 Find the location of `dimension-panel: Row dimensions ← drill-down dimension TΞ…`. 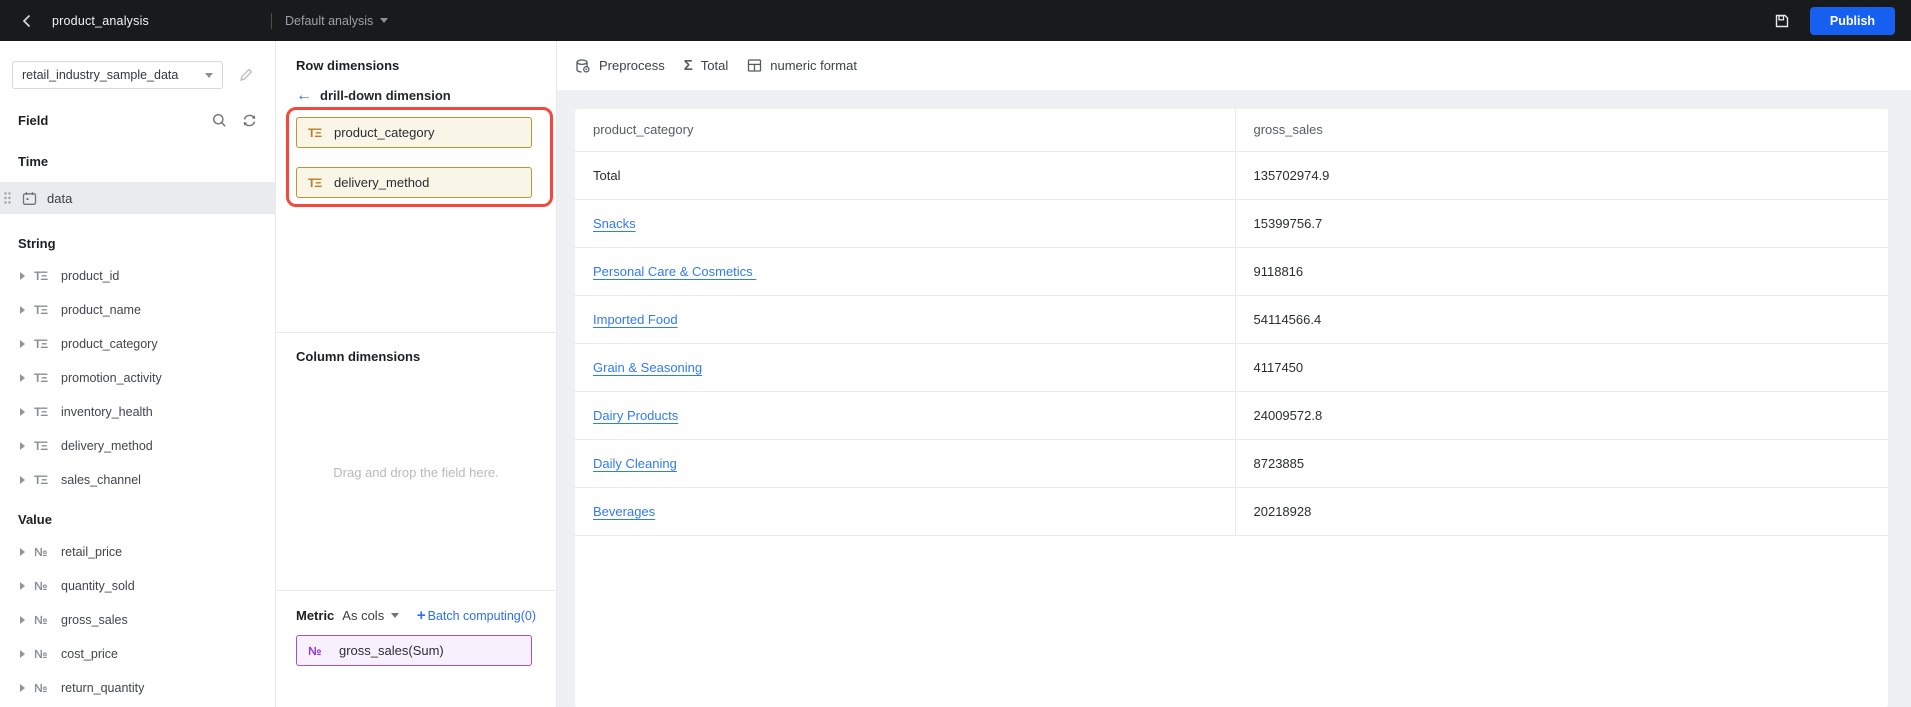

dimension-panel: Row dimensions ← drill-down dimension TΞ… is located at coordinates (416, 374).